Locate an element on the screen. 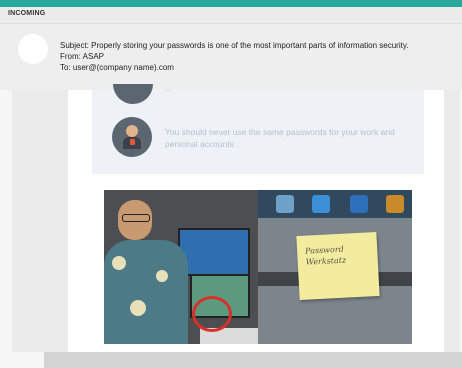 The image size is (462, 368). incoming-label-bar: INCOMING is located at coordinates (231, 15).